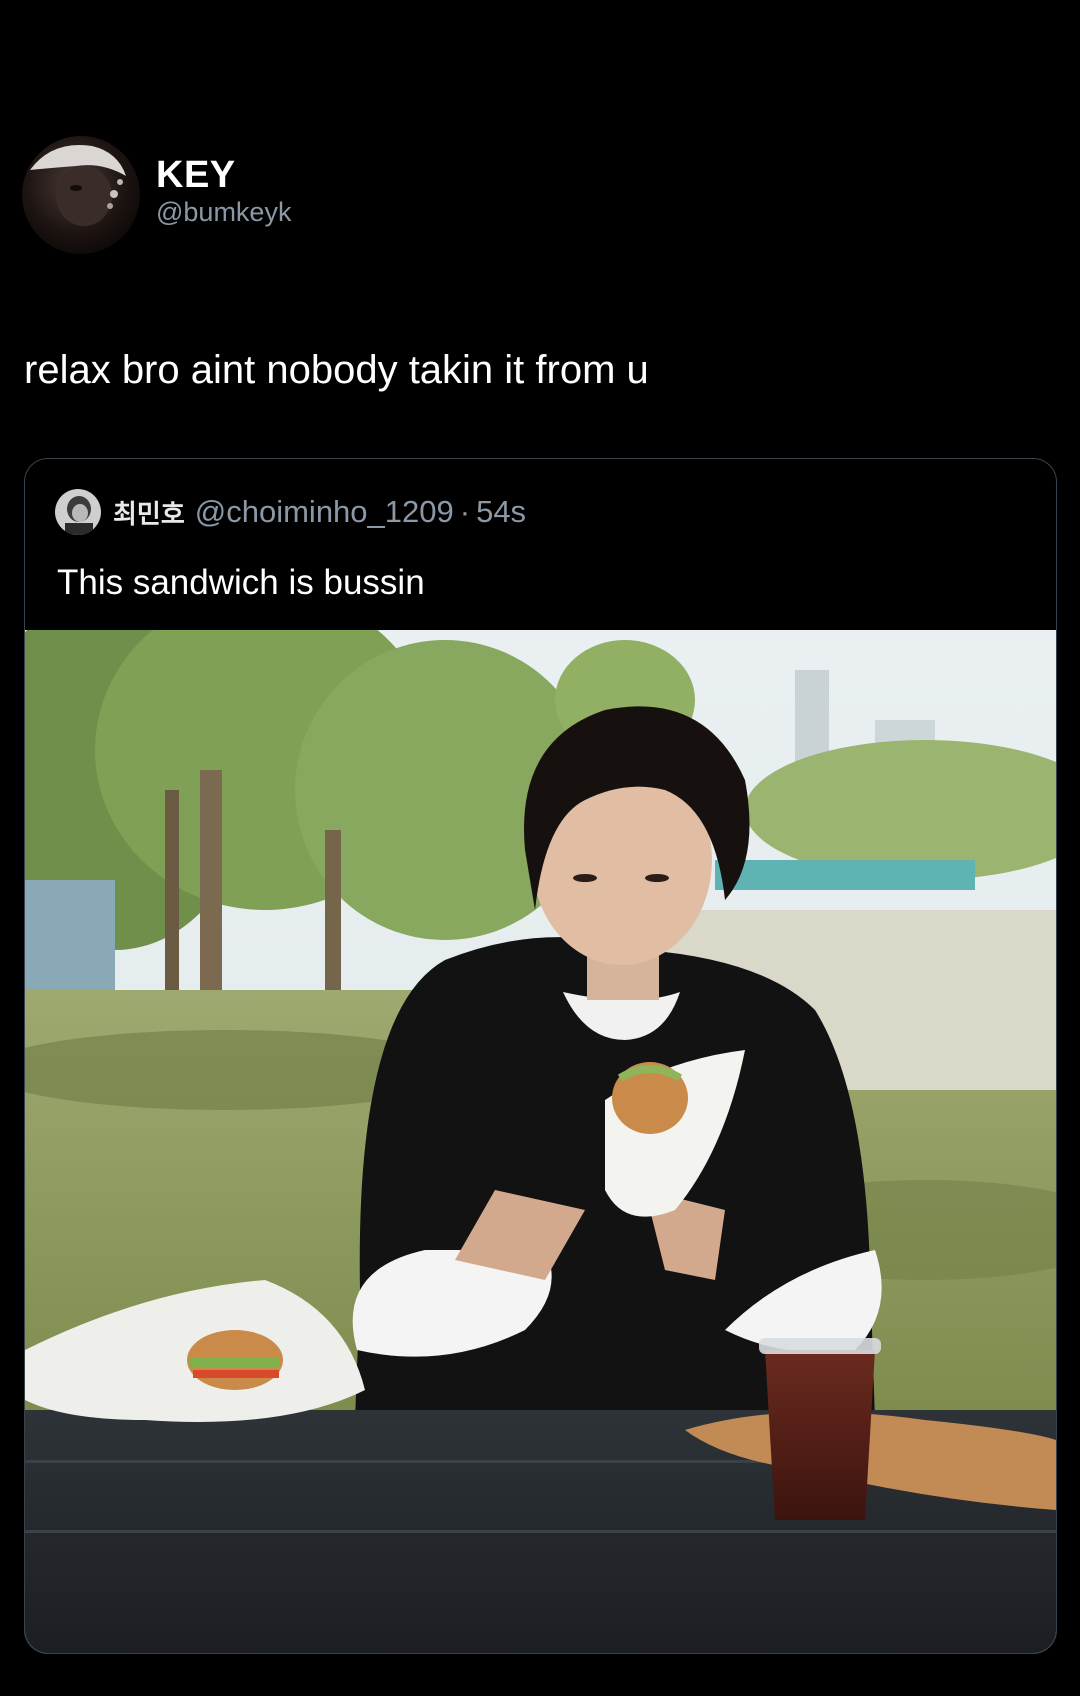 This screenshot has width=1080, height=1696. I want to click on author-avatar, so click(81, 195).